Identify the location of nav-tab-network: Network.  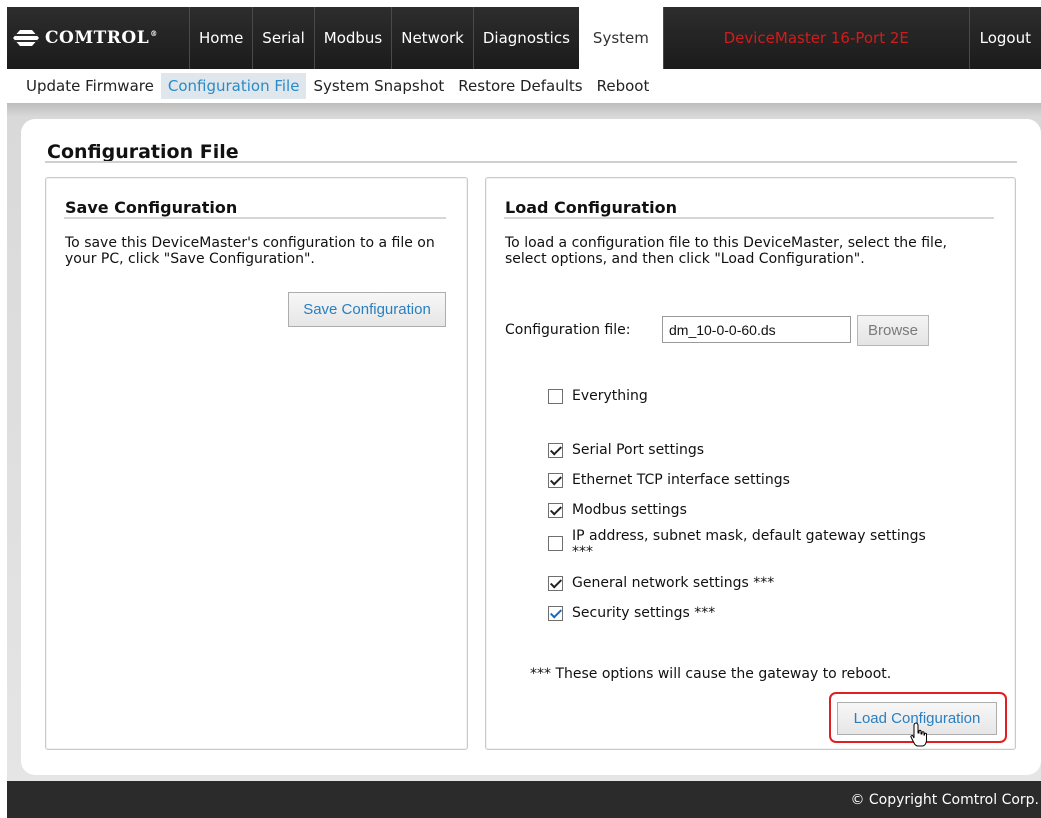
(432, 38).